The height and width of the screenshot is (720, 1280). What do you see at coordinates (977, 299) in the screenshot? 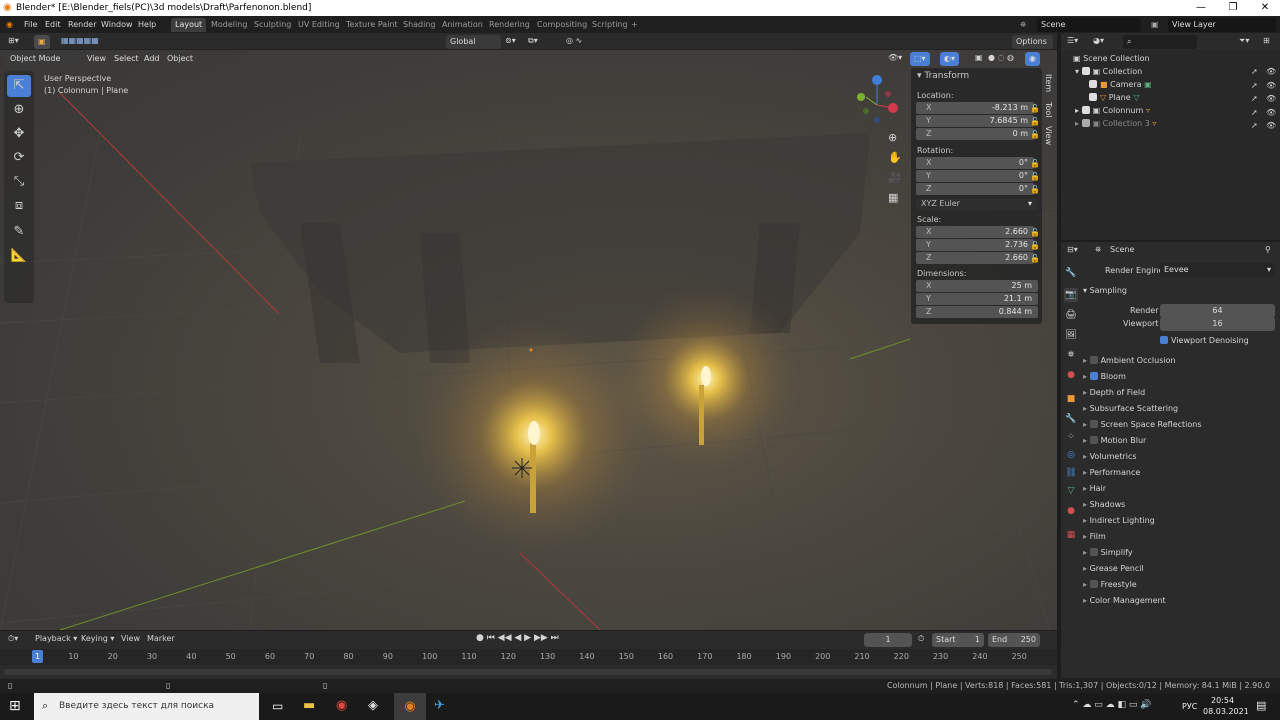
I see `dimensions-y-field: Y 21.1 m` at bounding box center [977, 299].